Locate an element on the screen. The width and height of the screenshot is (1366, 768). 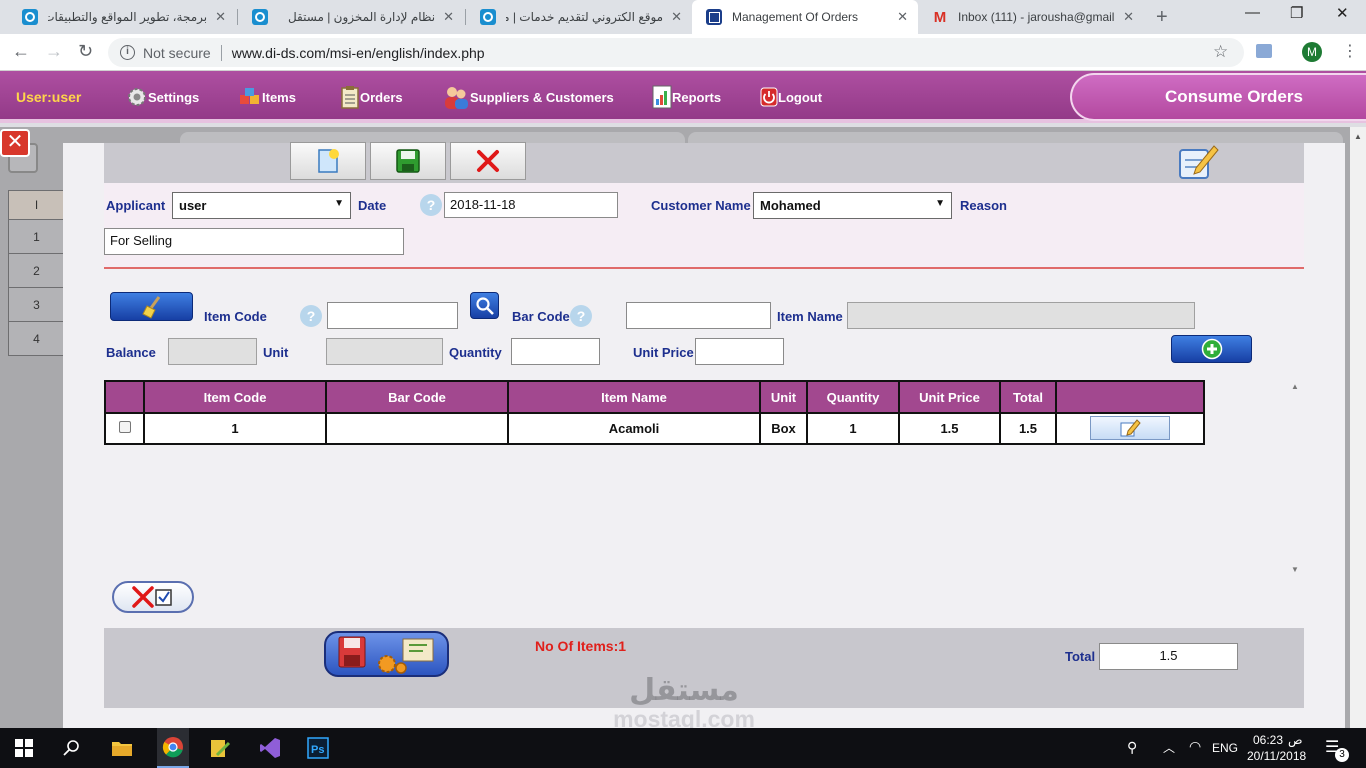
page-title: Consume Orders is located at coordinates (1218, 97).